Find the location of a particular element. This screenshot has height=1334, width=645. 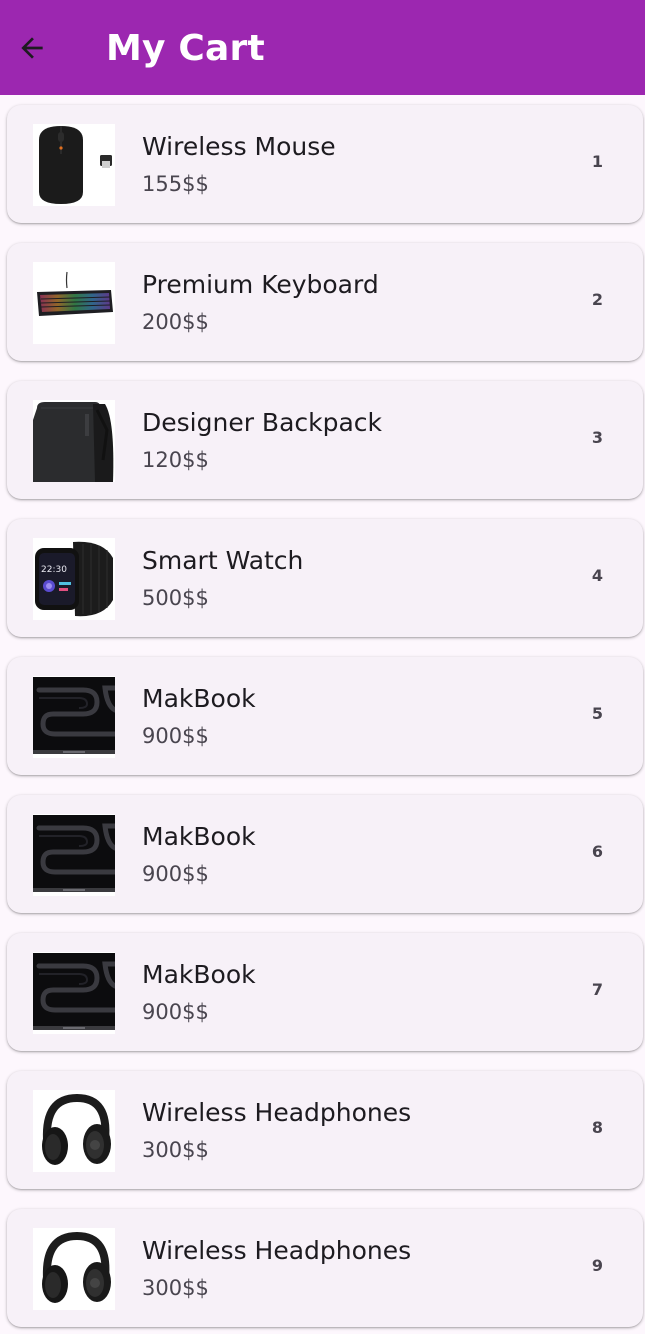

item-price: 500$$ is located at coordinates (175, 598).